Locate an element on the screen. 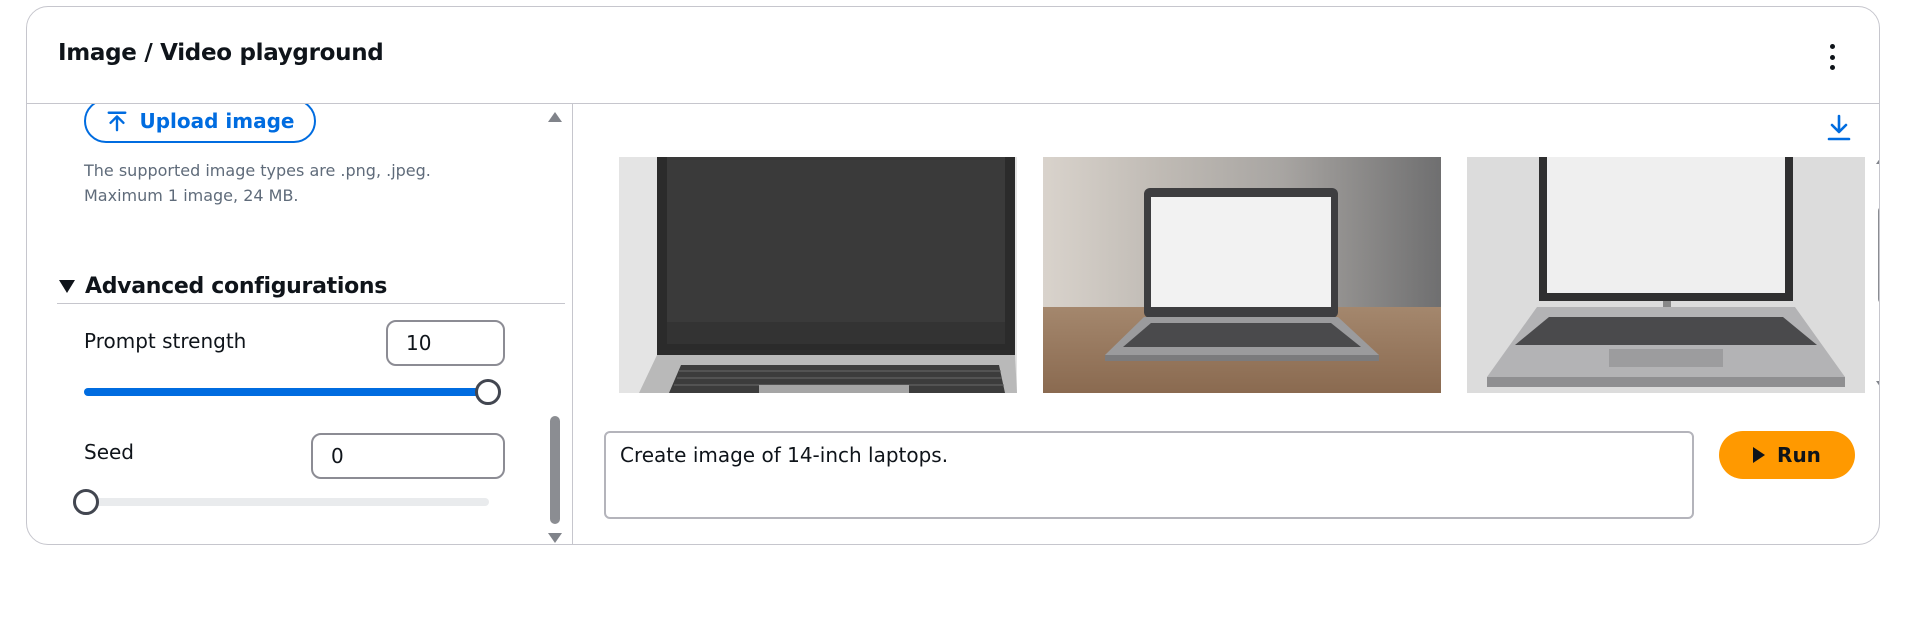 Image resolution: width=1909 pixels, height=625 pixels. upload-button-label: Upload image is located at coordinates (217, 121).